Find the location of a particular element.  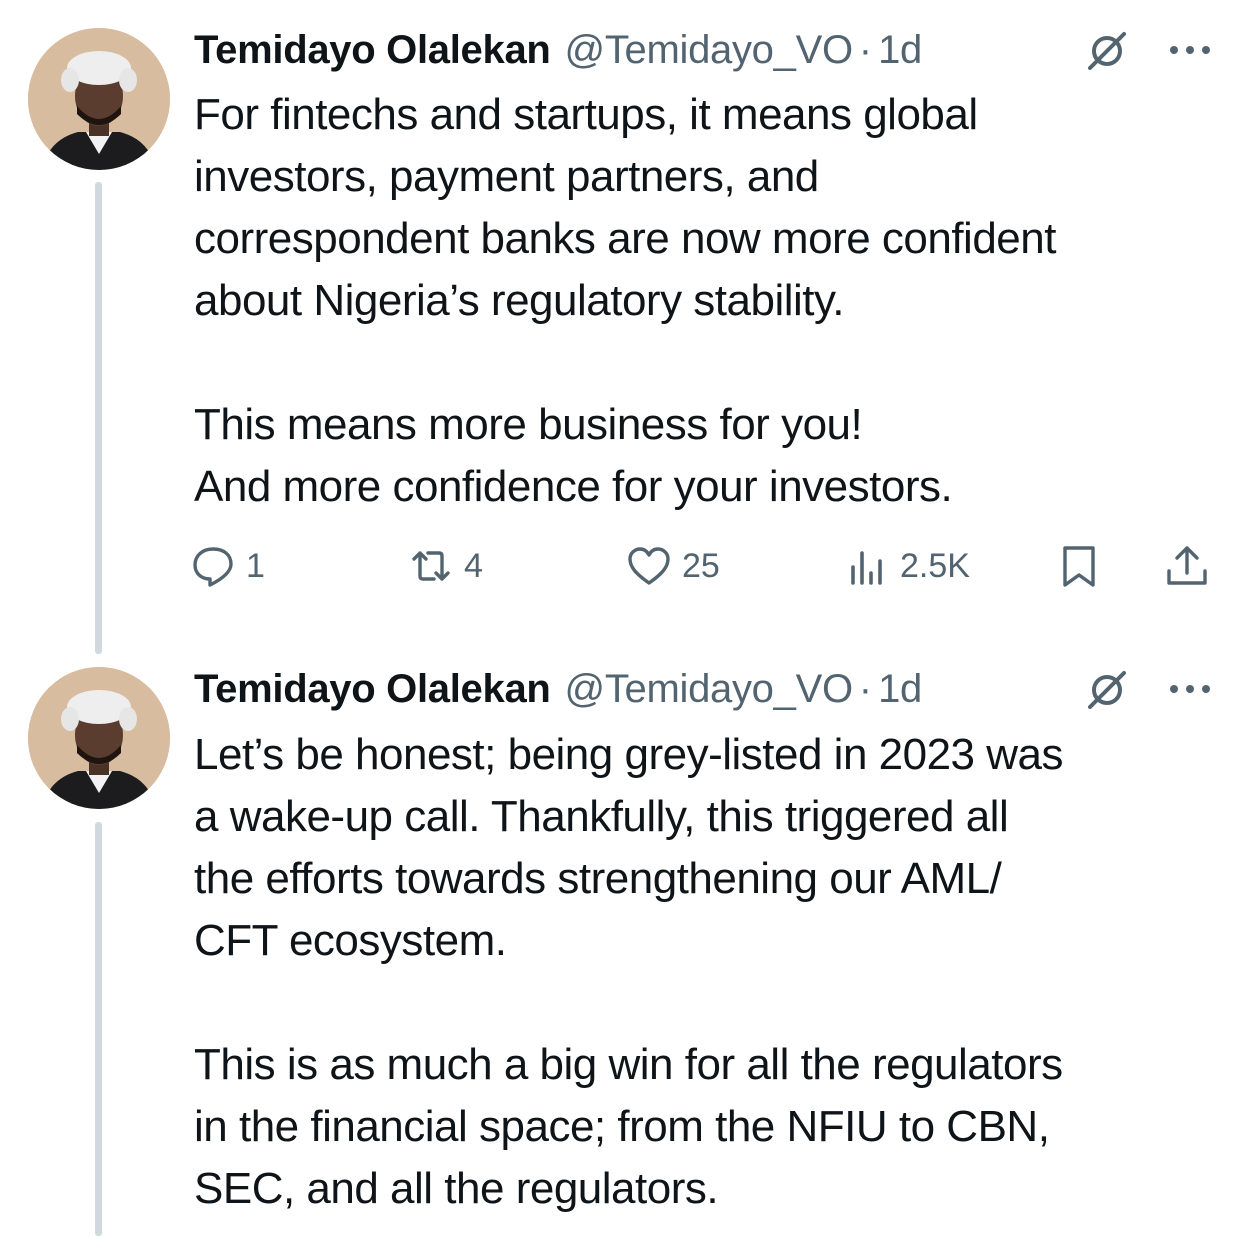

reply-button: 1 is located at coordinates (227, 566).